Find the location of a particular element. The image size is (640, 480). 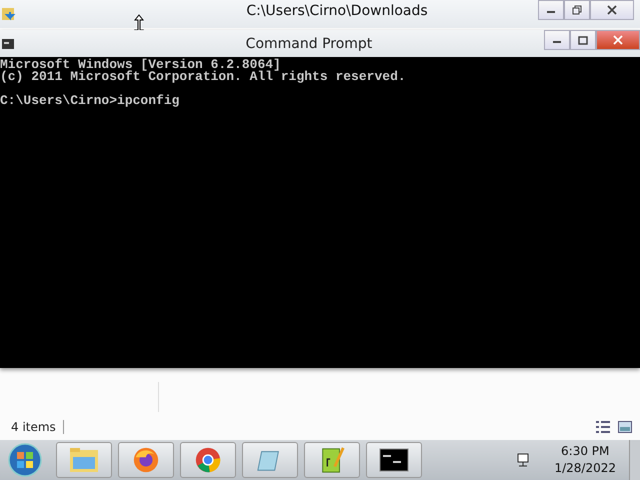

restore-icon is located at coordinates (577, 10).